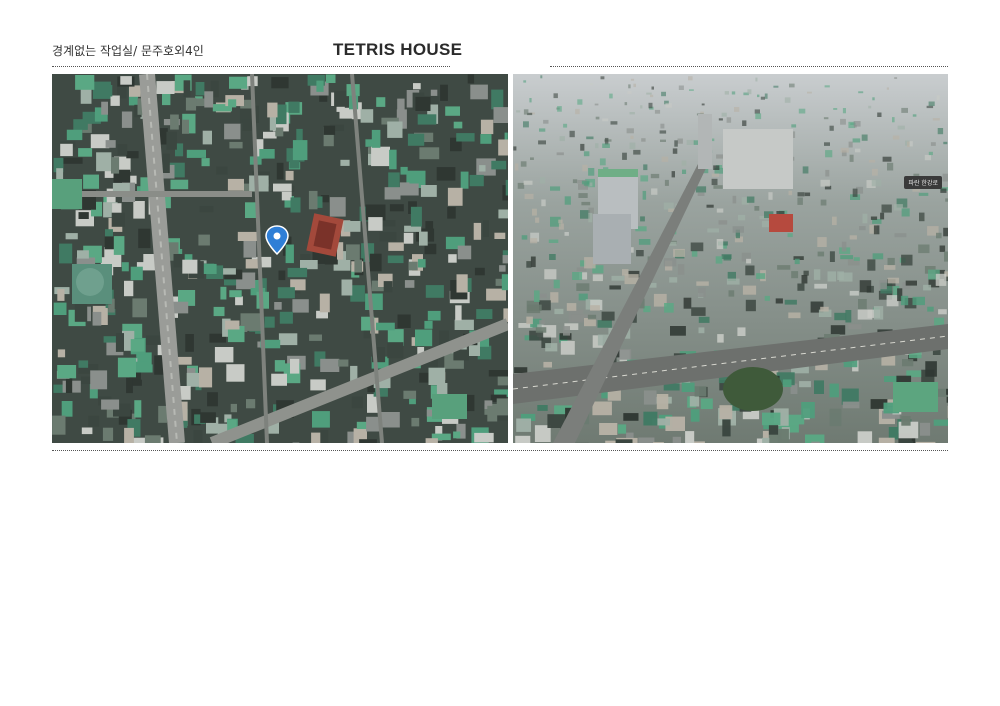 The height and width of the screenshot is (706, 1000). I want to click on project-title: TETRIS HOUSE, so click(398, 49).